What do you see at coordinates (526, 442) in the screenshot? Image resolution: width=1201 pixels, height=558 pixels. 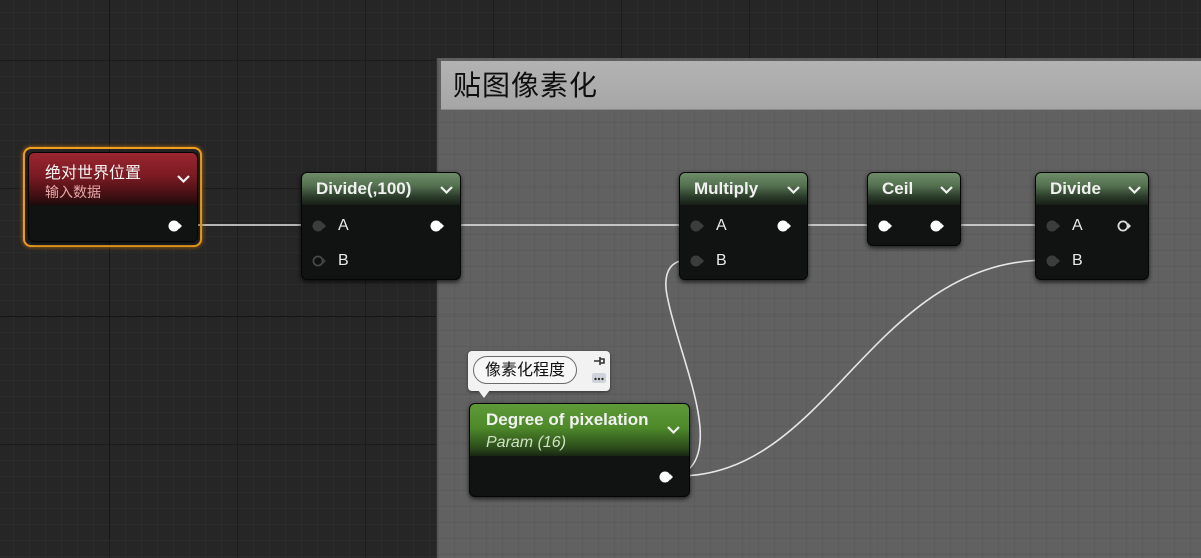 I see `node-subtitle: Param (16)` at bounding box center [526, 442].